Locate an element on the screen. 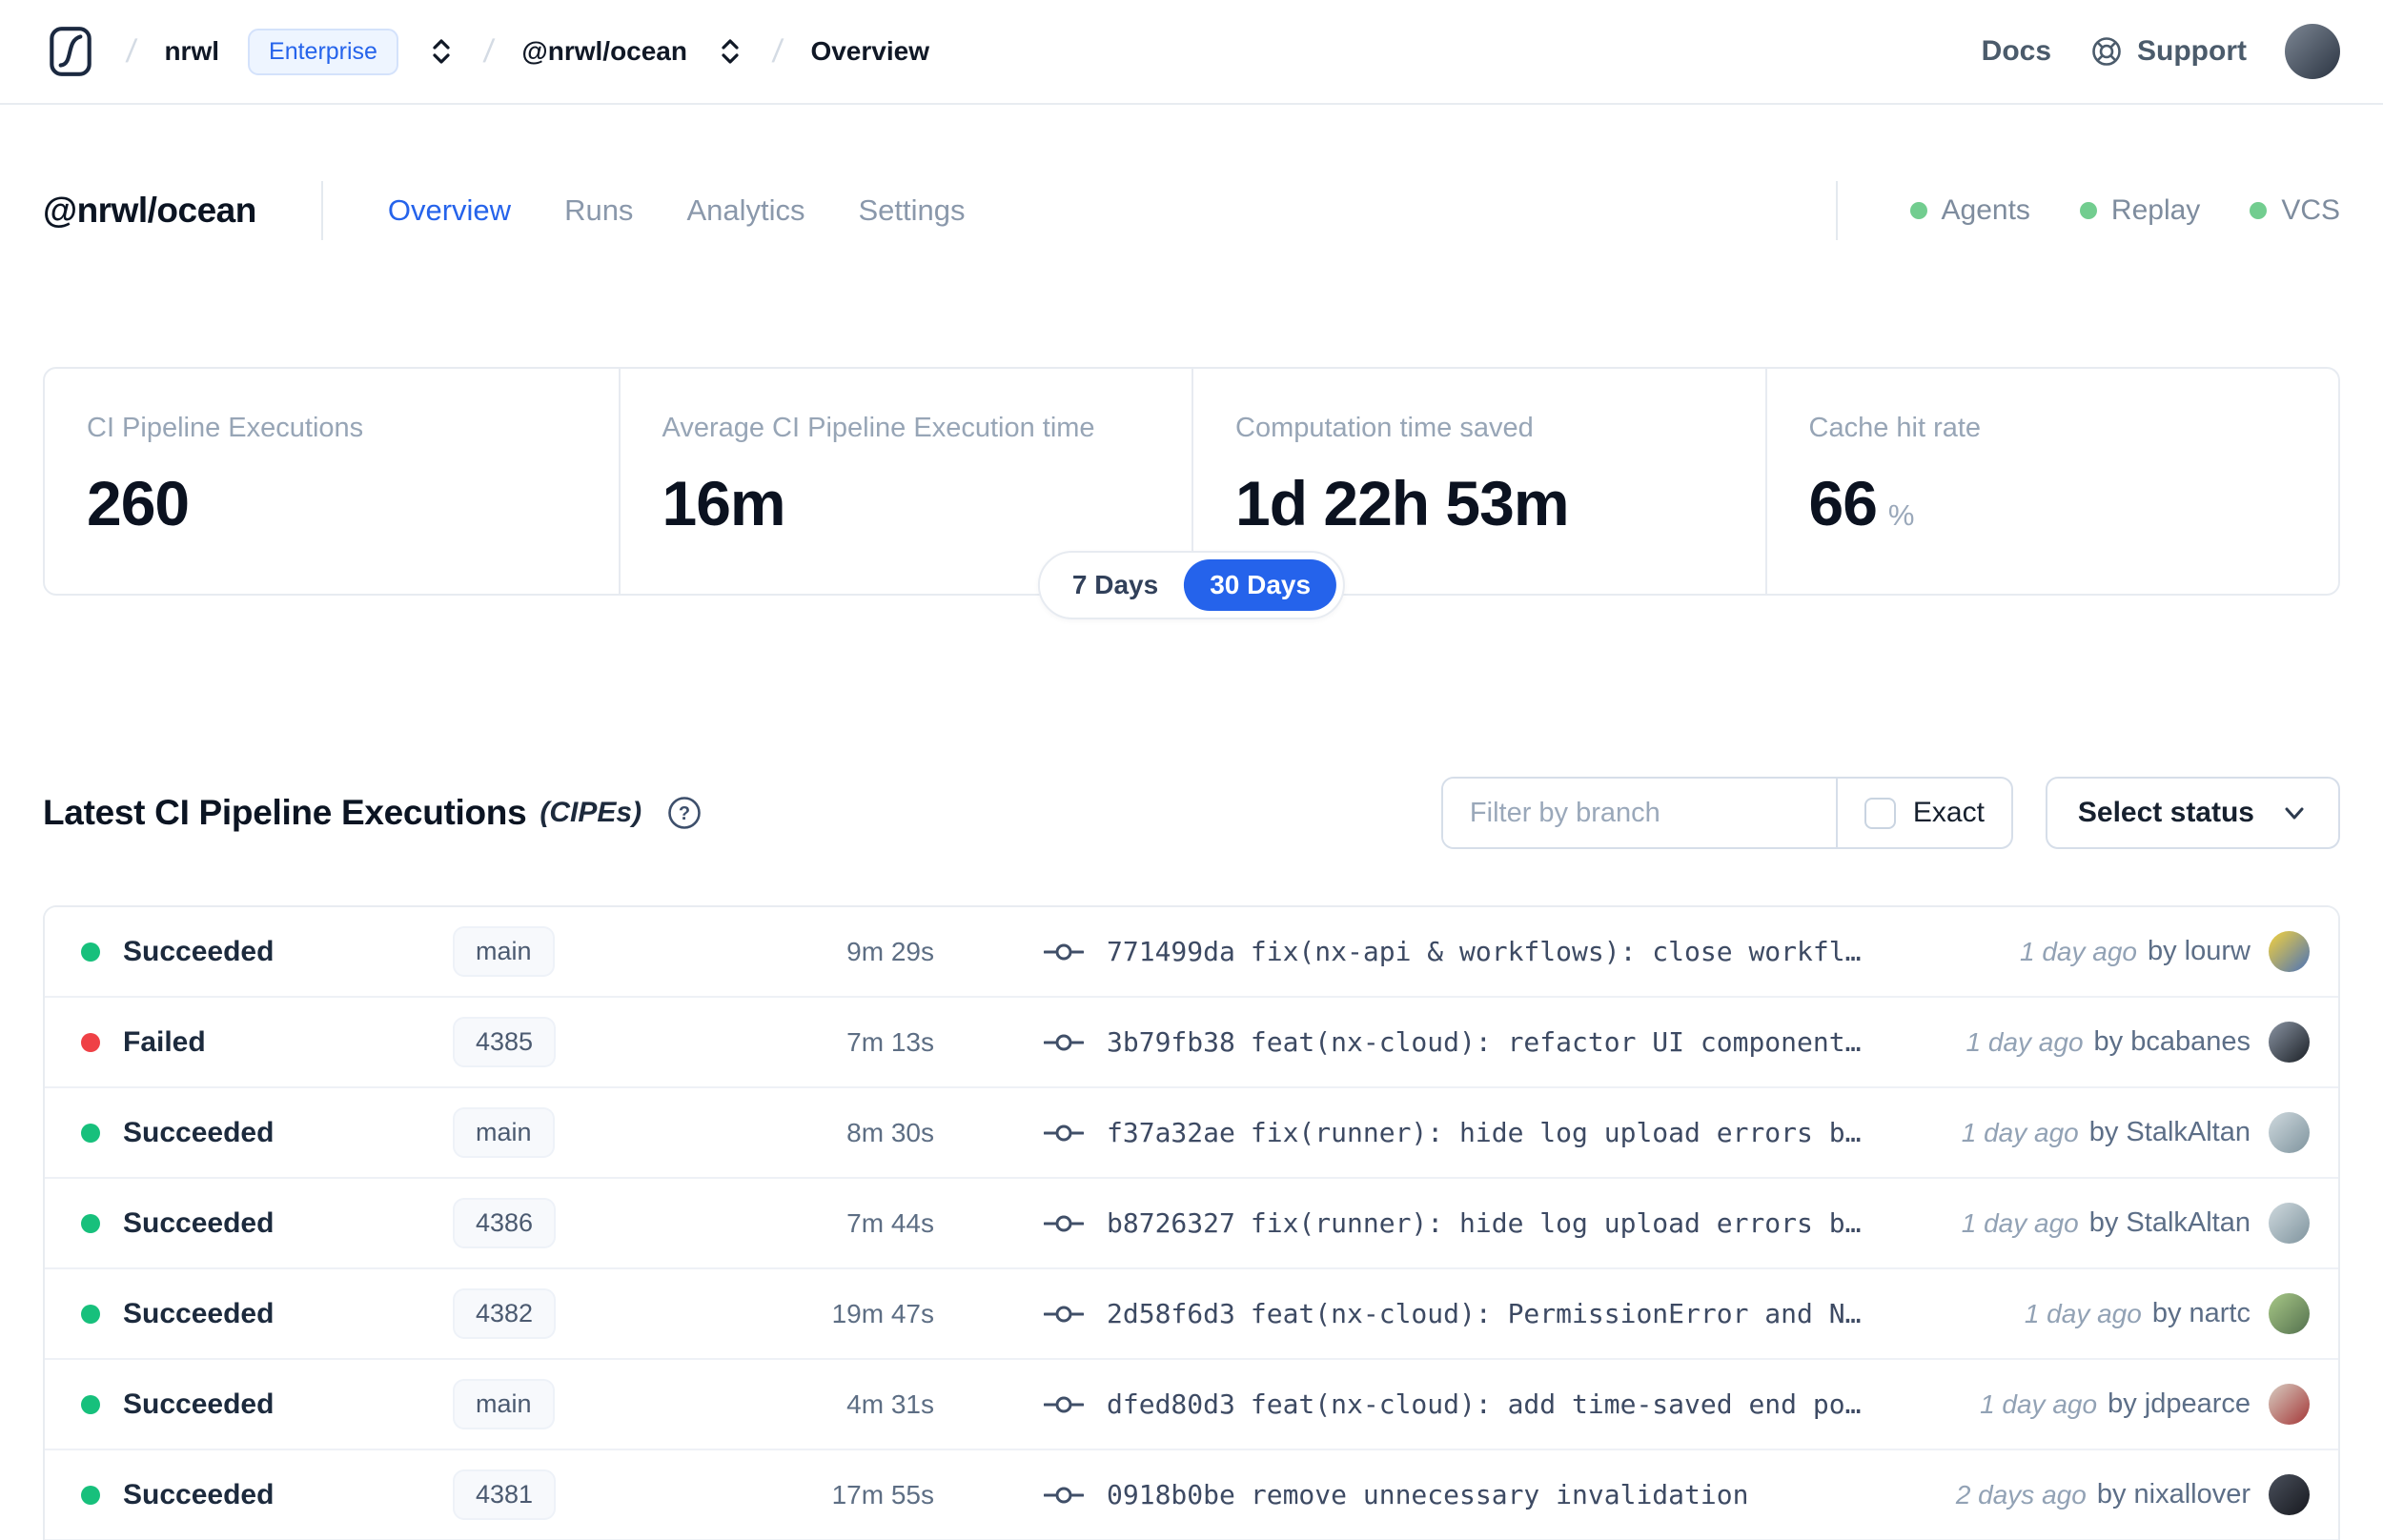  docs-link: Docs is located at coordinates (2017, 51).